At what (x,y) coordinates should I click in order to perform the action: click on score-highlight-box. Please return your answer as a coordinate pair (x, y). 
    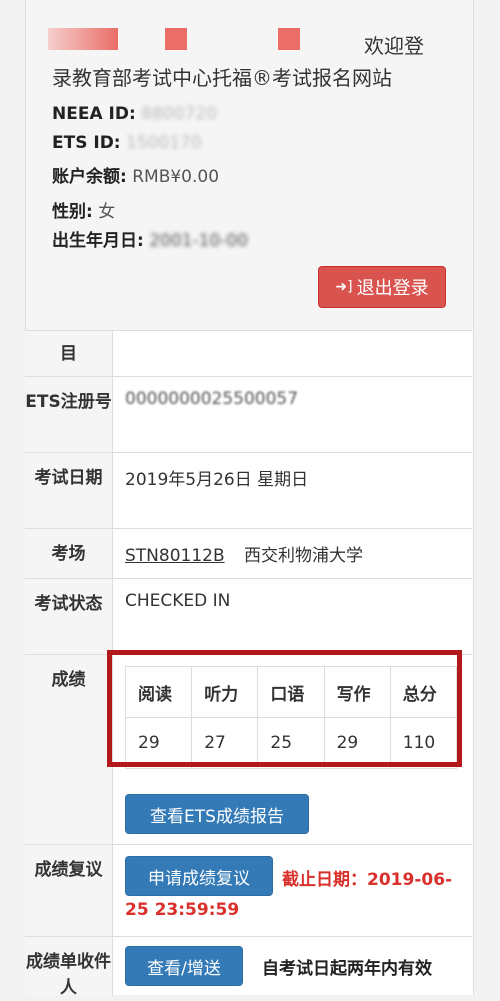
    Looking at the image, I should click on (284, 708).